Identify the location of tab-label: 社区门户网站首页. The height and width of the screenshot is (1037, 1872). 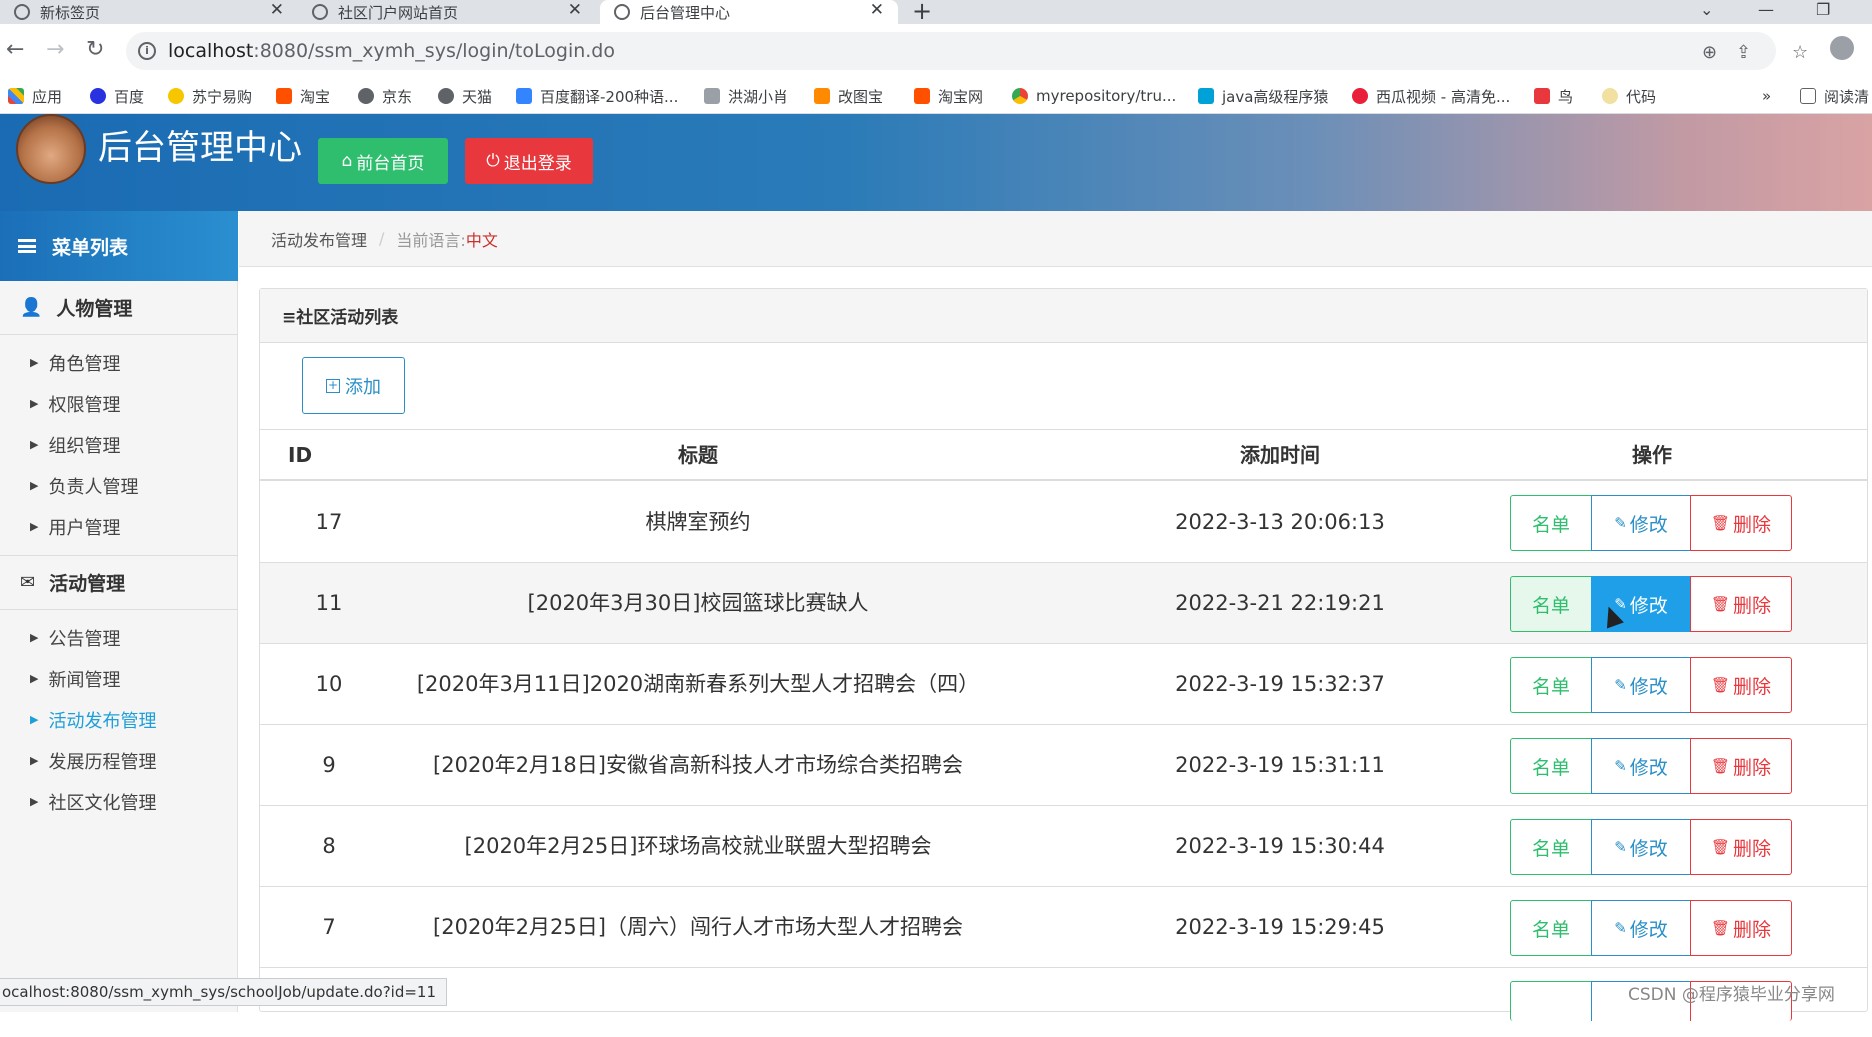
(398, 12).